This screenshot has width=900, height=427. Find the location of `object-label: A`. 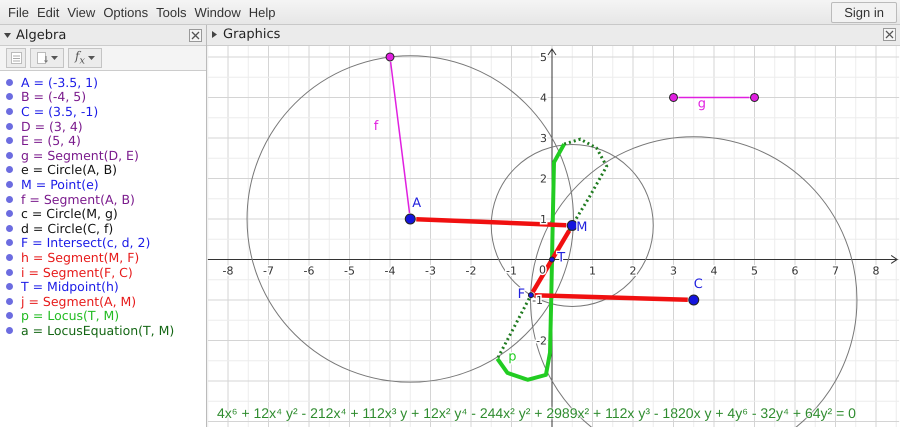

object-label: A is located at coordinates (417, 203).